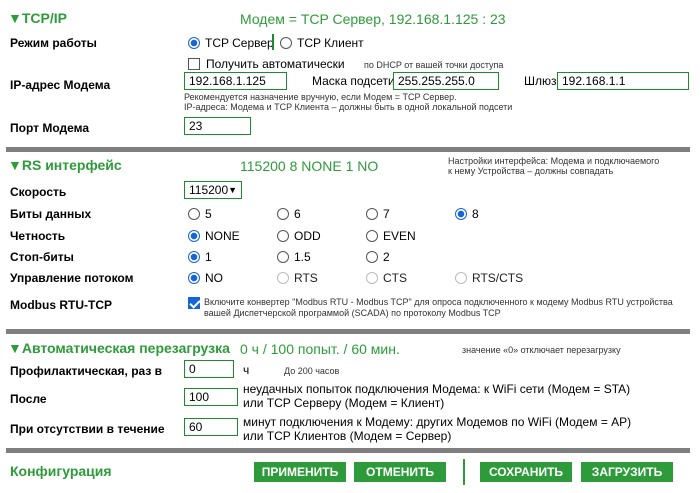  What do you see at coordinates (434, 65) in the screenshot?
I see `auto-ip-hint: по DHCP от вашей точки доступа` at bounding box center [434, 65].